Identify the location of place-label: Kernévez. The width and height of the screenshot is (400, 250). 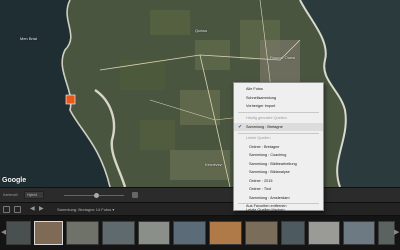
(213, 164).